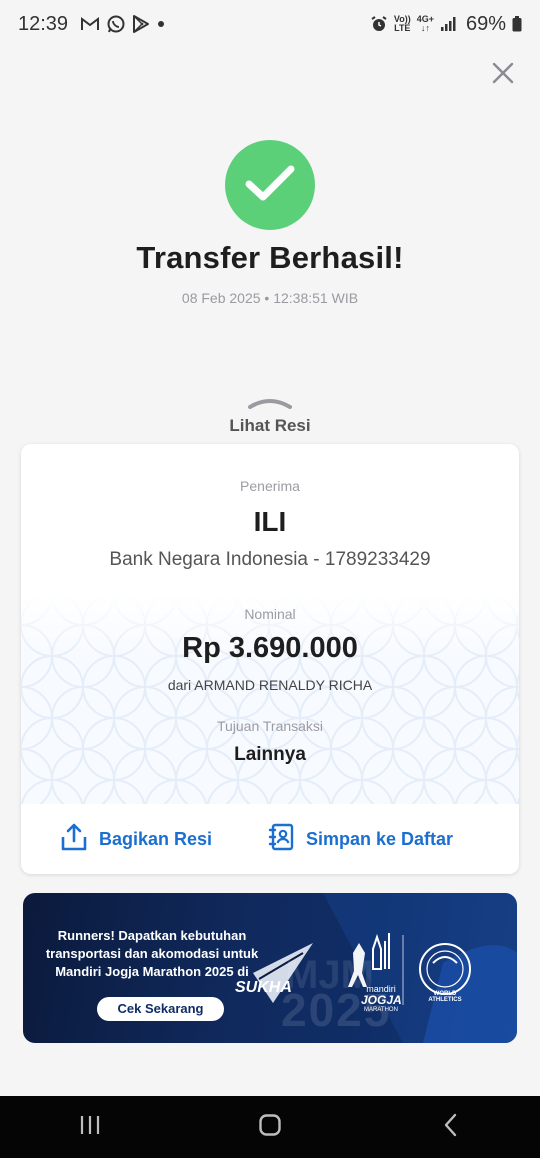 The image size is (540, 1158). Describe the element at coordinates (263, 987) in the screenshot. I see `sukha-logo: SUKHA` at that location.